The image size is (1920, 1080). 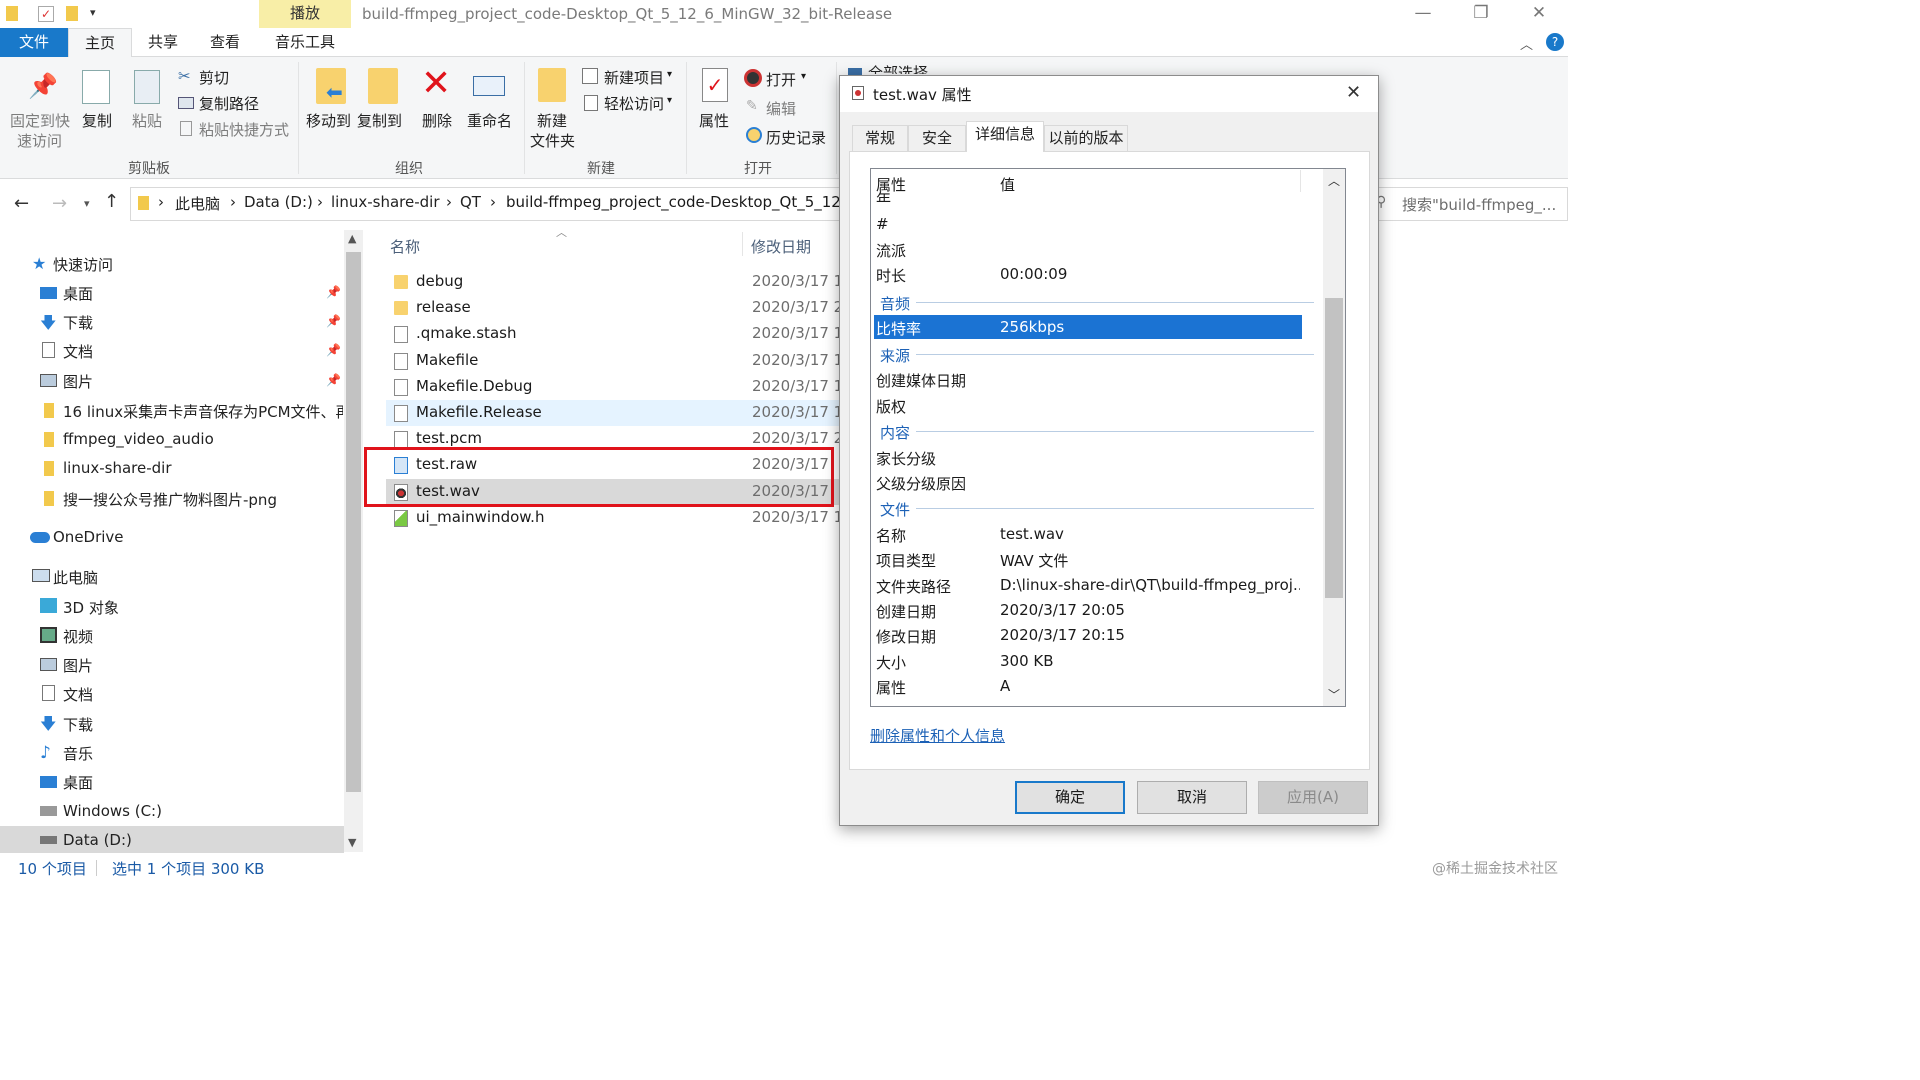 I want to click on paste-button: 粘贴, so click(x=147, y=120).